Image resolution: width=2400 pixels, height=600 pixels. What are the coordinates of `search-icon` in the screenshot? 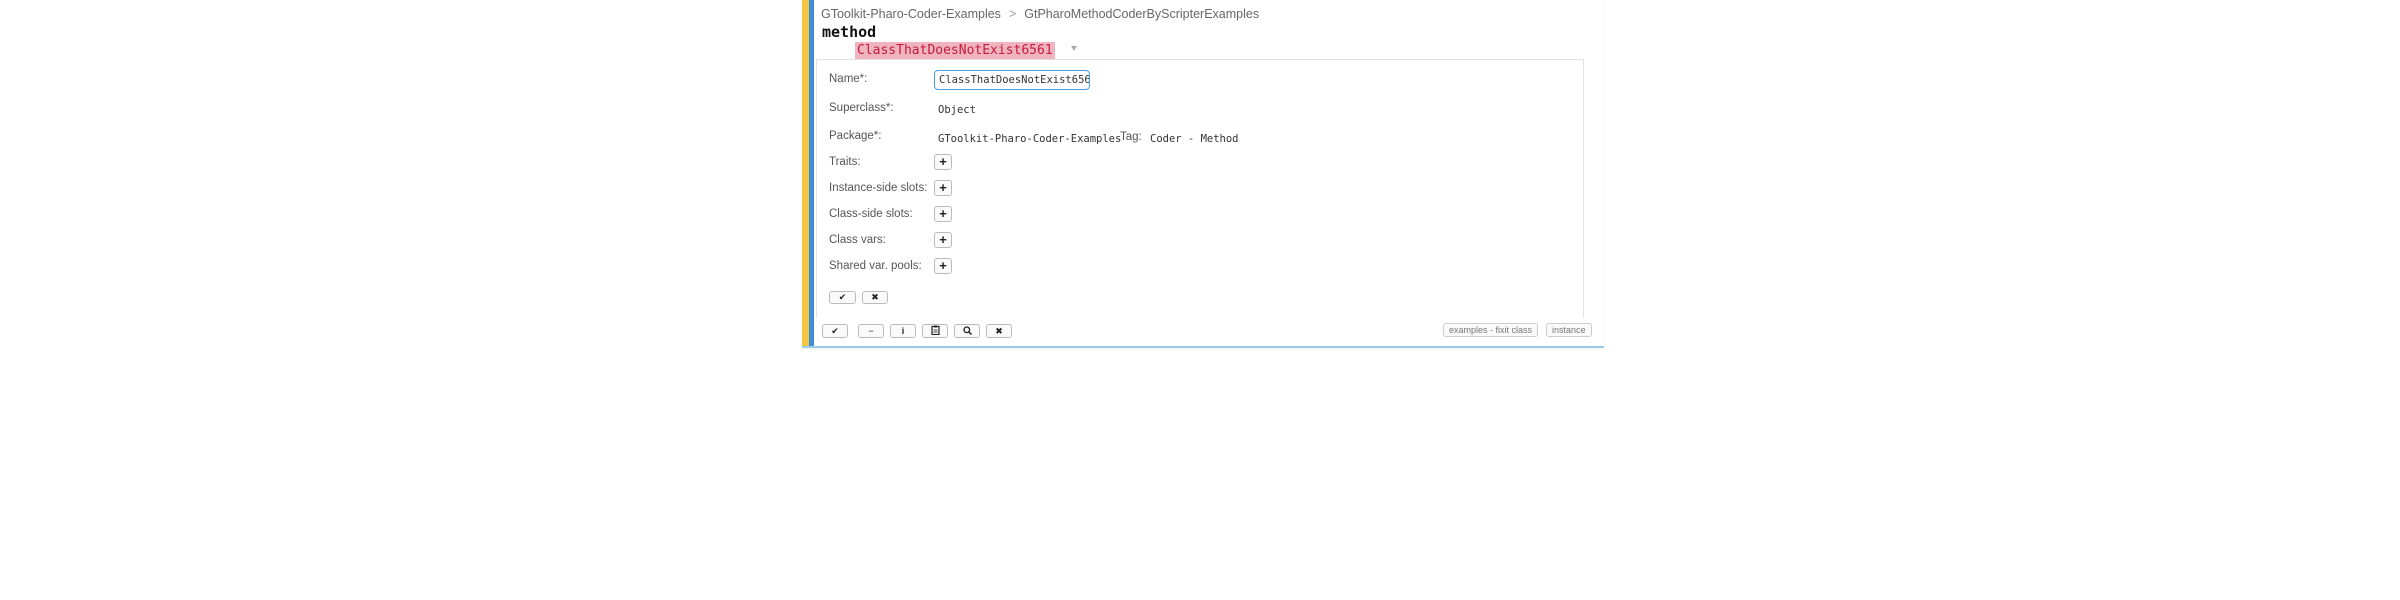 It's located at (967, 331).